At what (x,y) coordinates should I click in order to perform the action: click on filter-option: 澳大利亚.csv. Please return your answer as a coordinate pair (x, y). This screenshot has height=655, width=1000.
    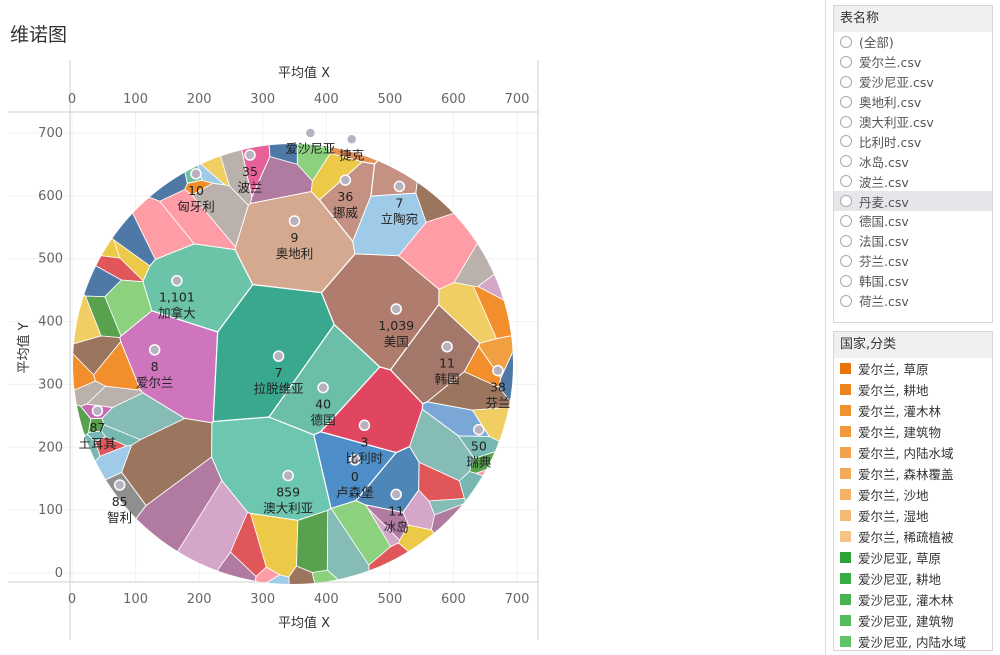
    Looking at the image, I should click on (913, 122).